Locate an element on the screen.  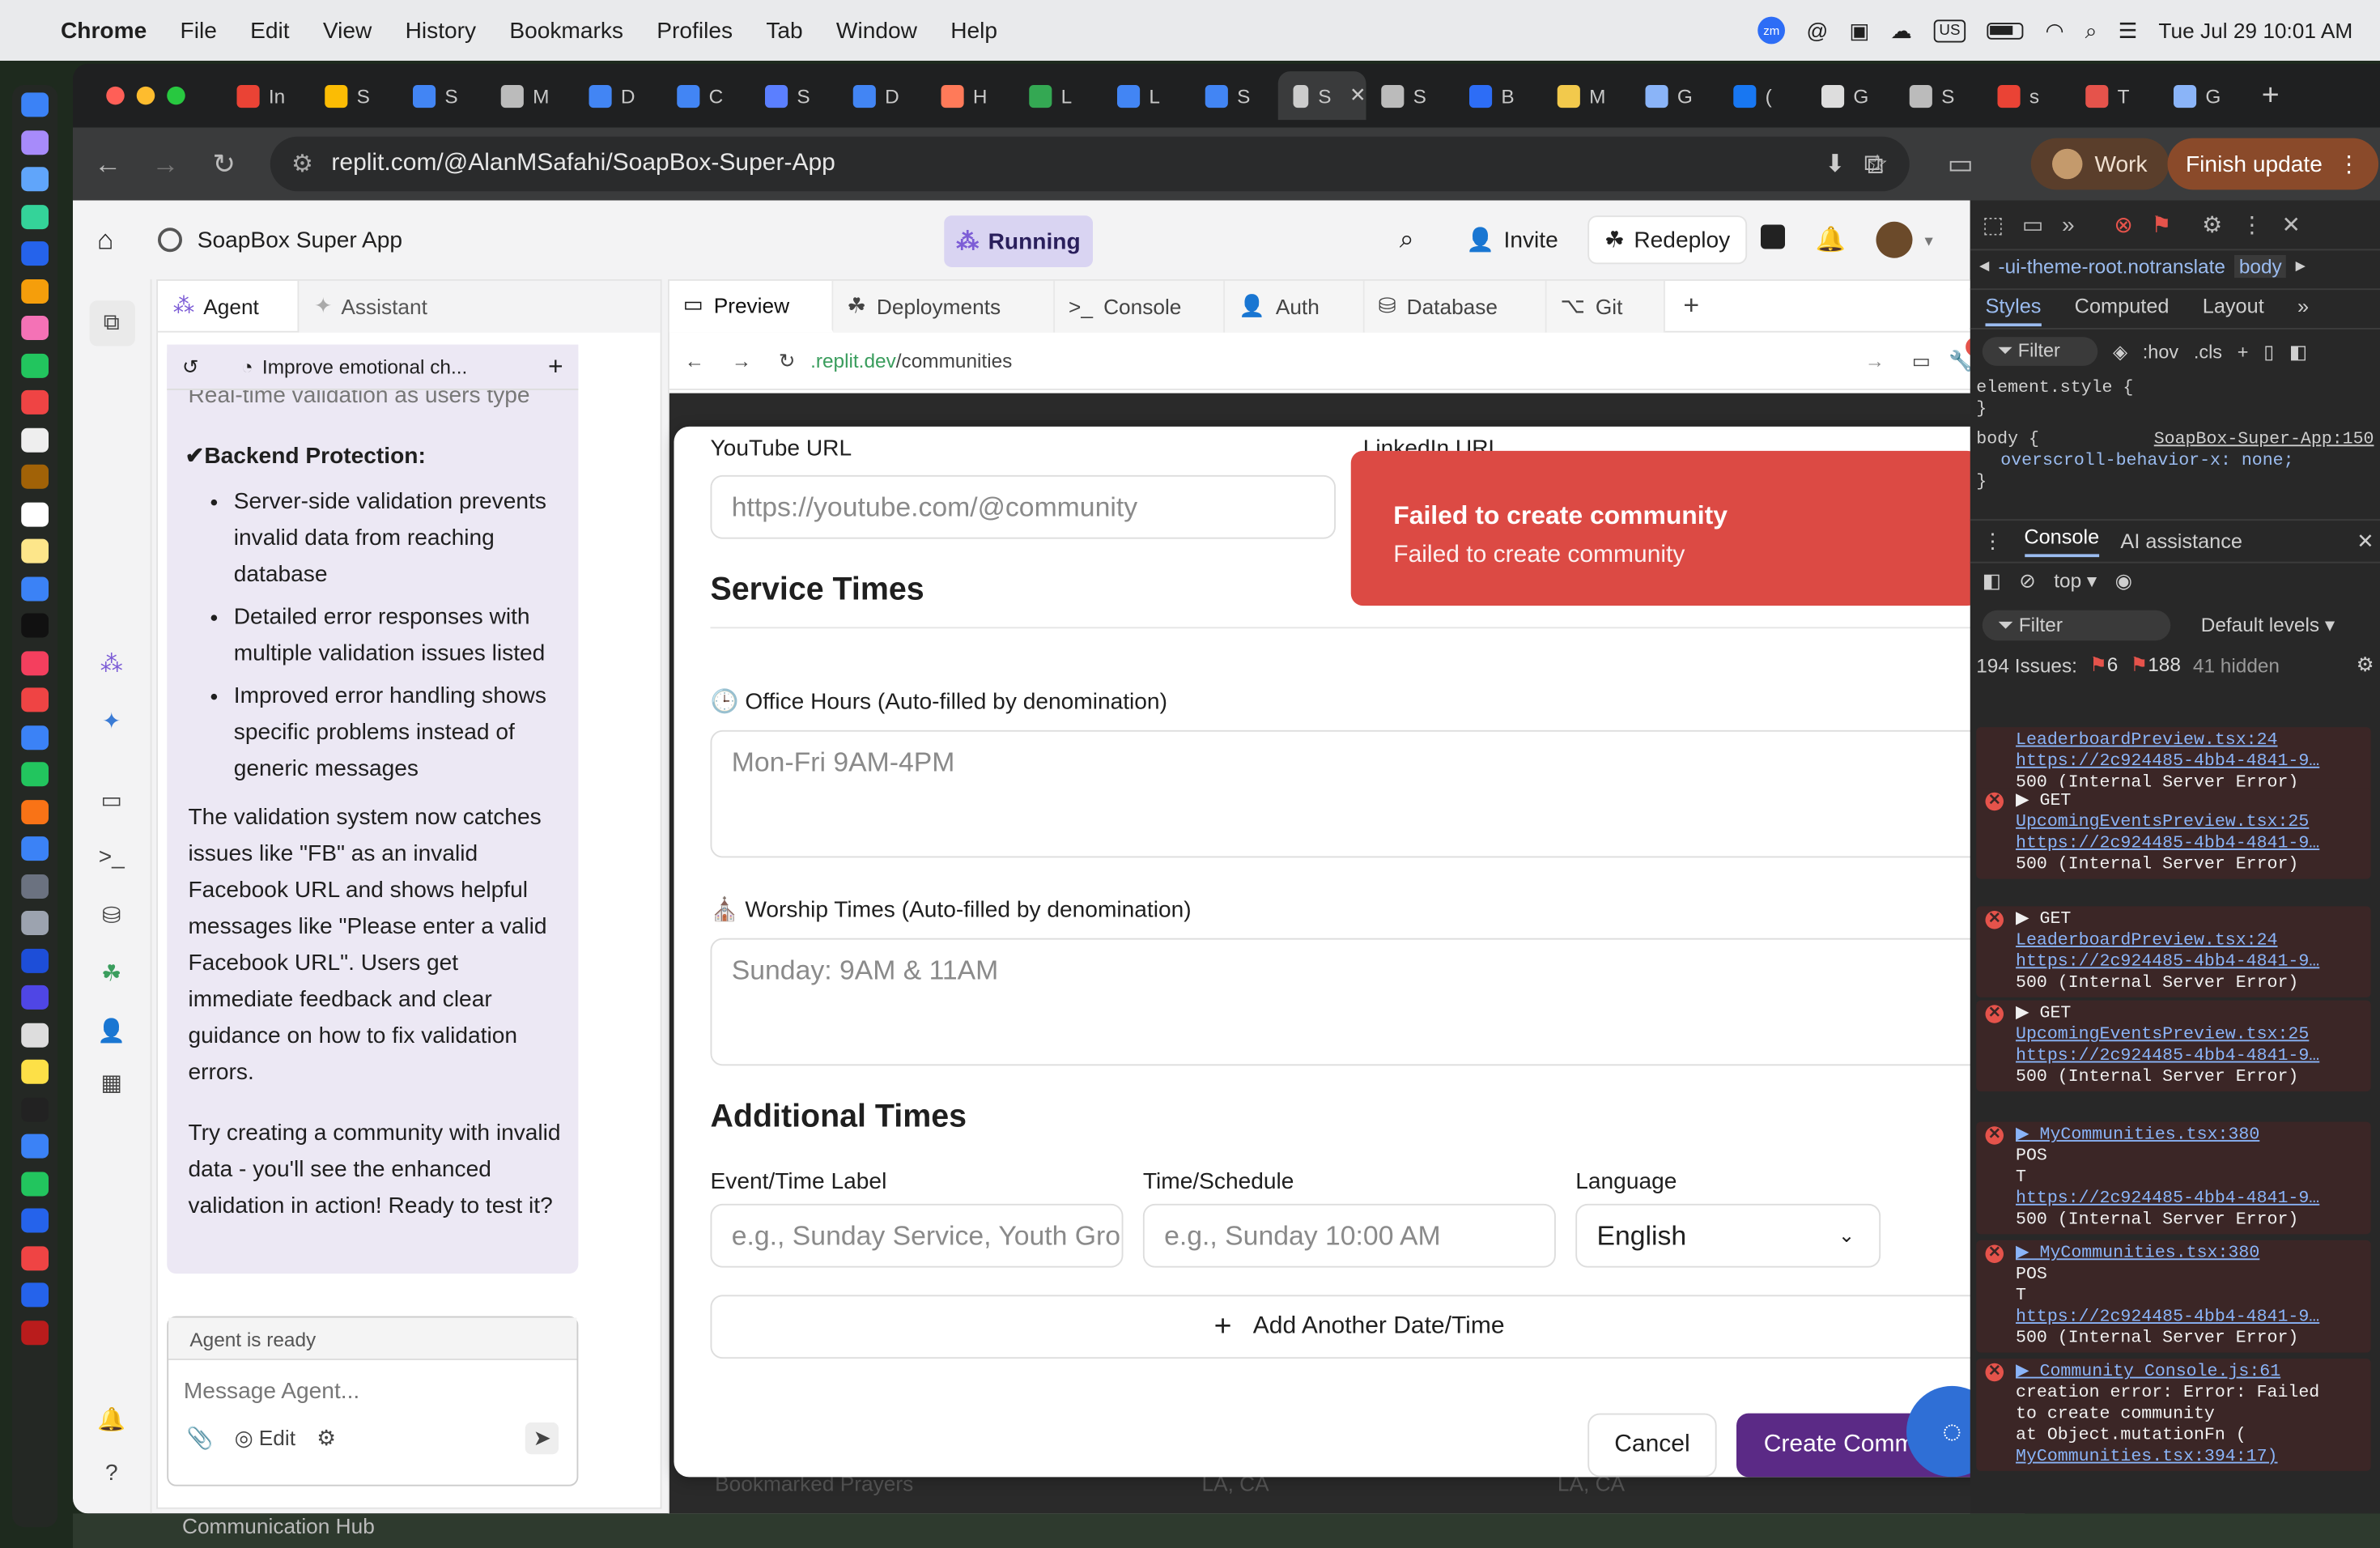
zoom-app-icon is located at coordinates (35, 1221).